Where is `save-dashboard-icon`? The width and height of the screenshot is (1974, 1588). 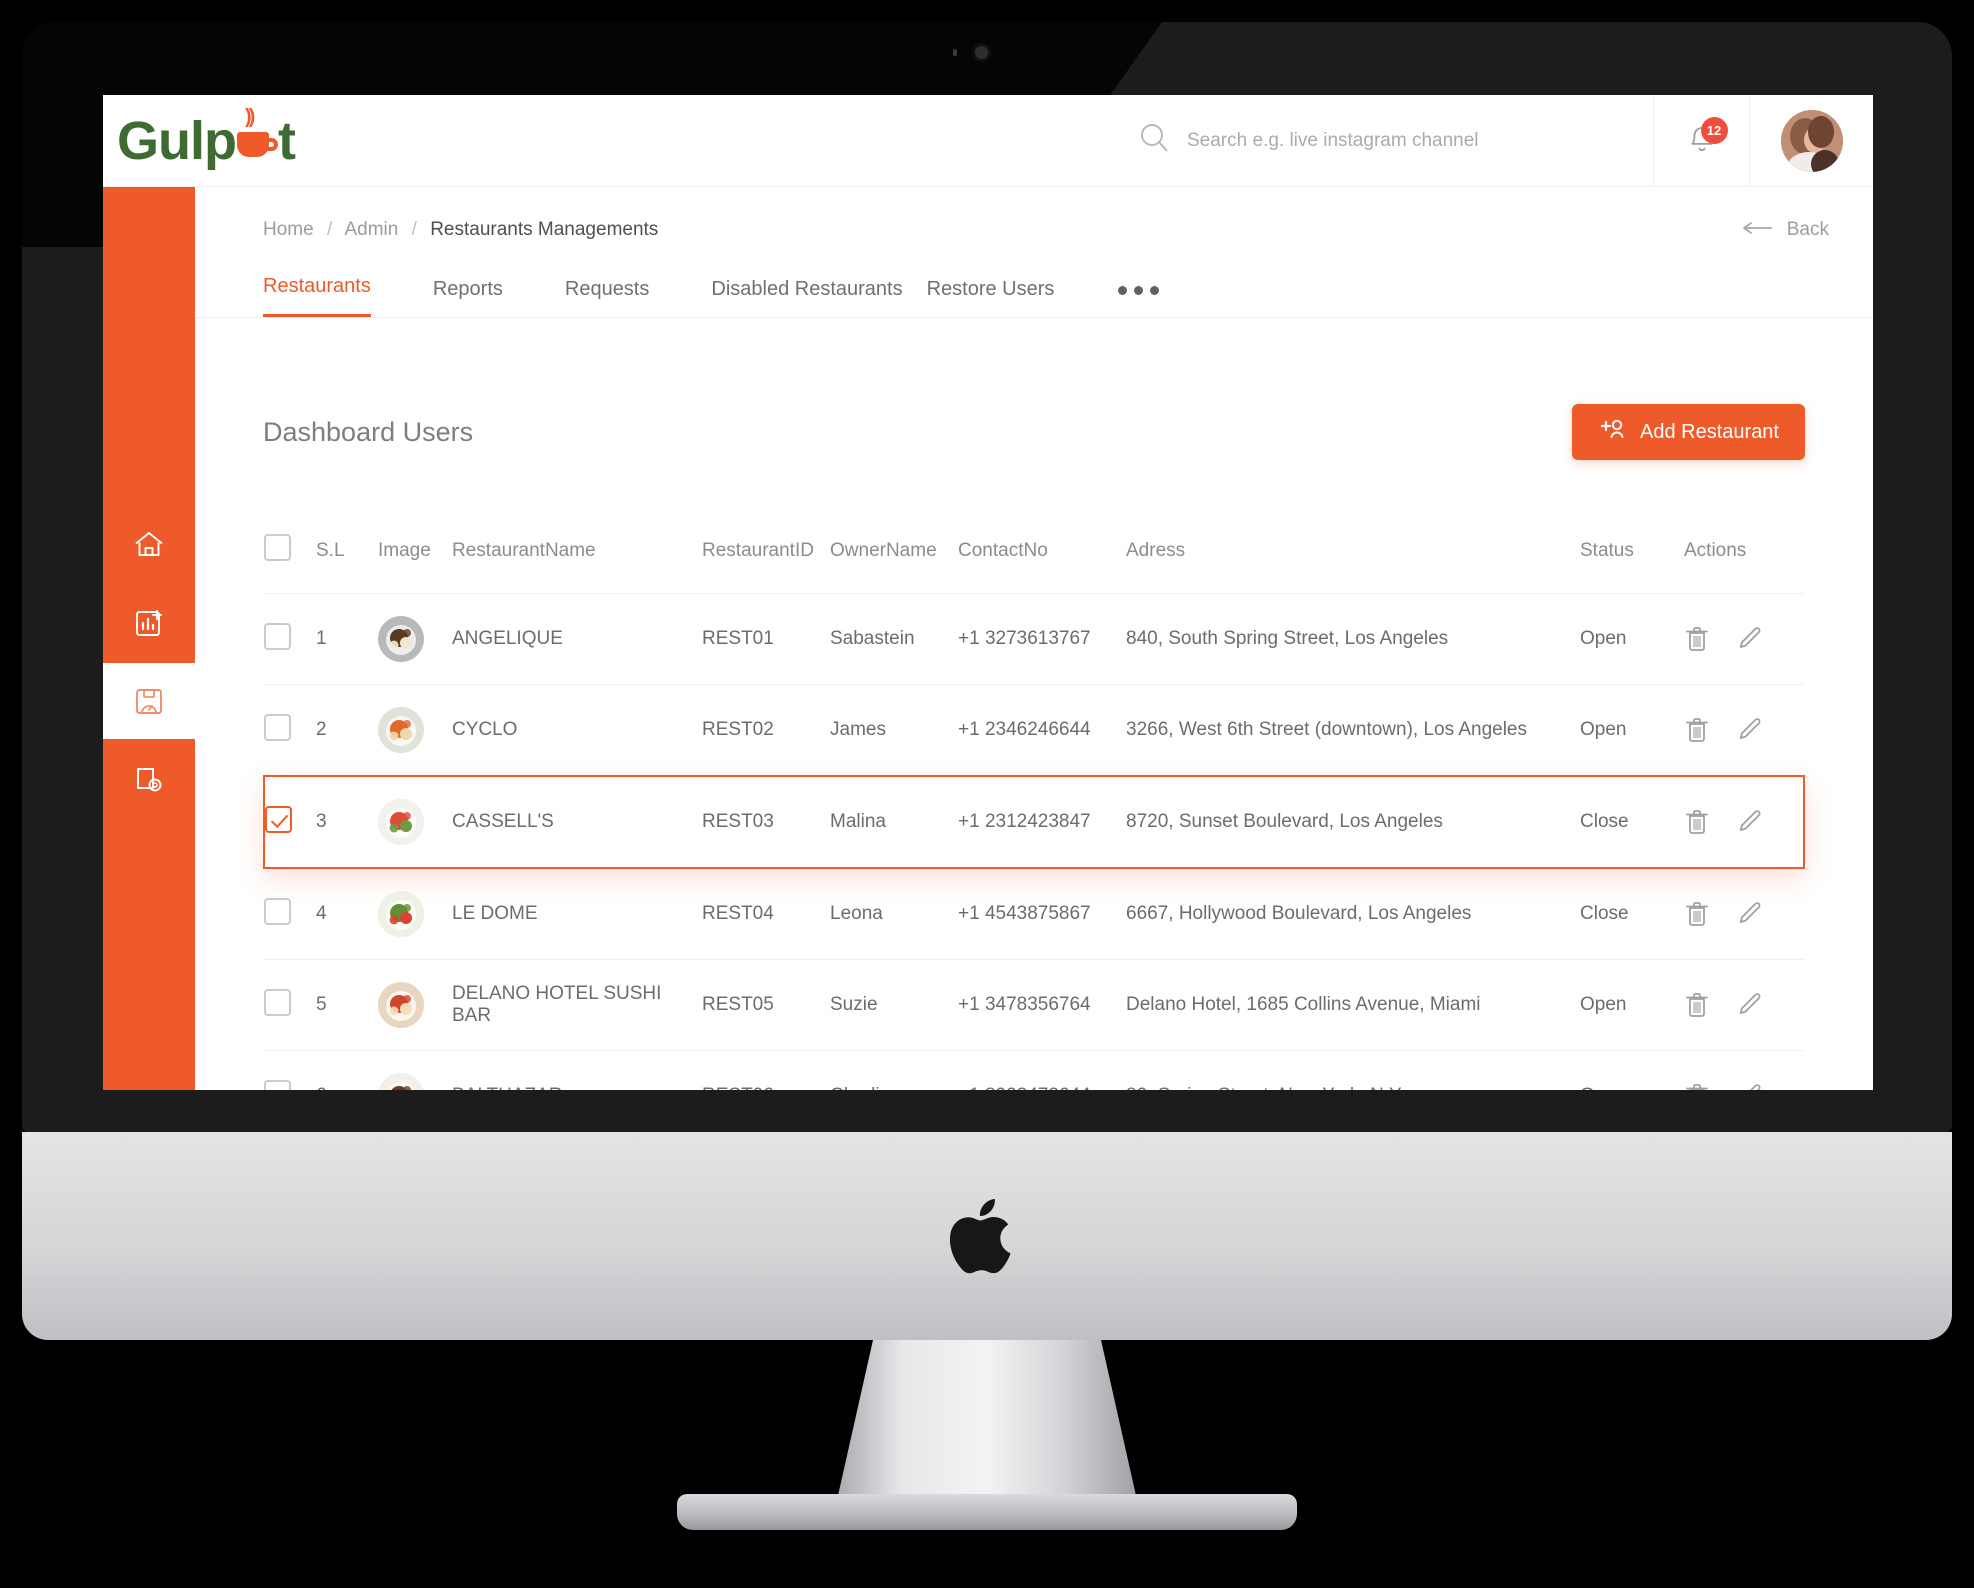 save-dashboard-icon is located at coordinates (149, 701).